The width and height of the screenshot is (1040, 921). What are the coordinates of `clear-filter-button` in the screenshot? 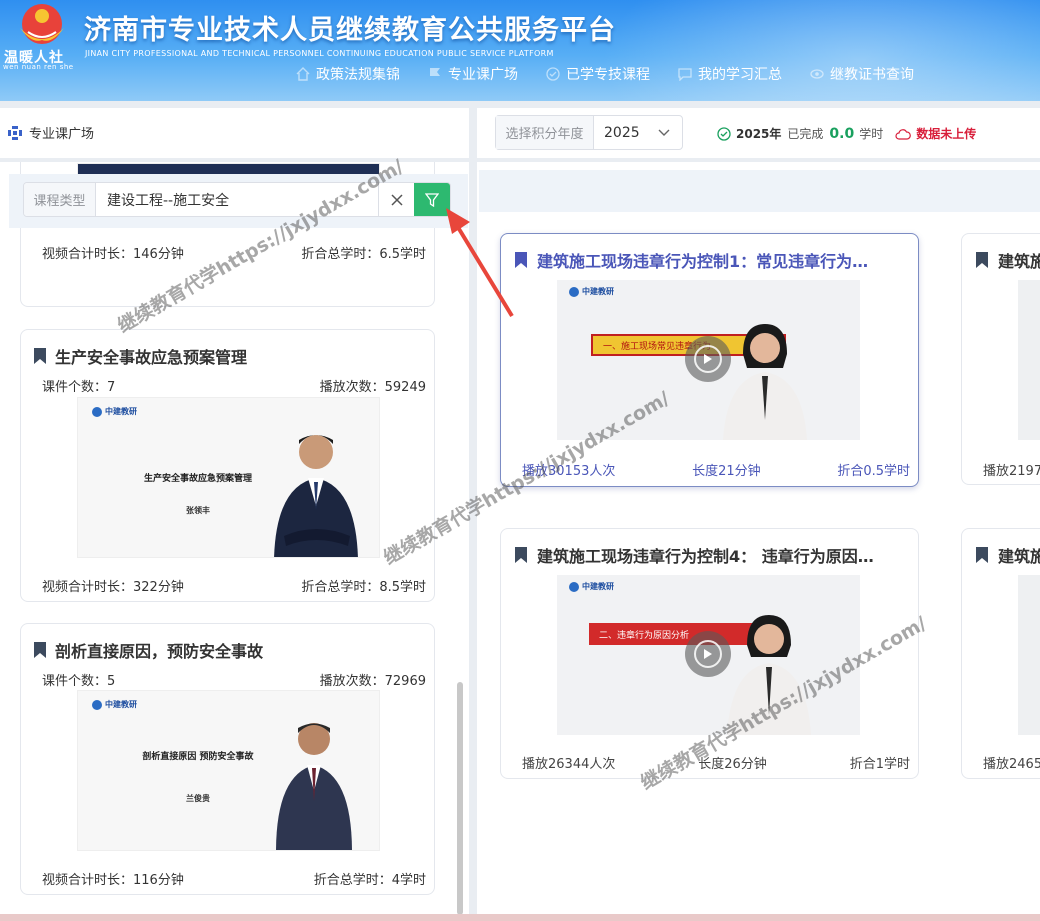 It's located at (396, 199).